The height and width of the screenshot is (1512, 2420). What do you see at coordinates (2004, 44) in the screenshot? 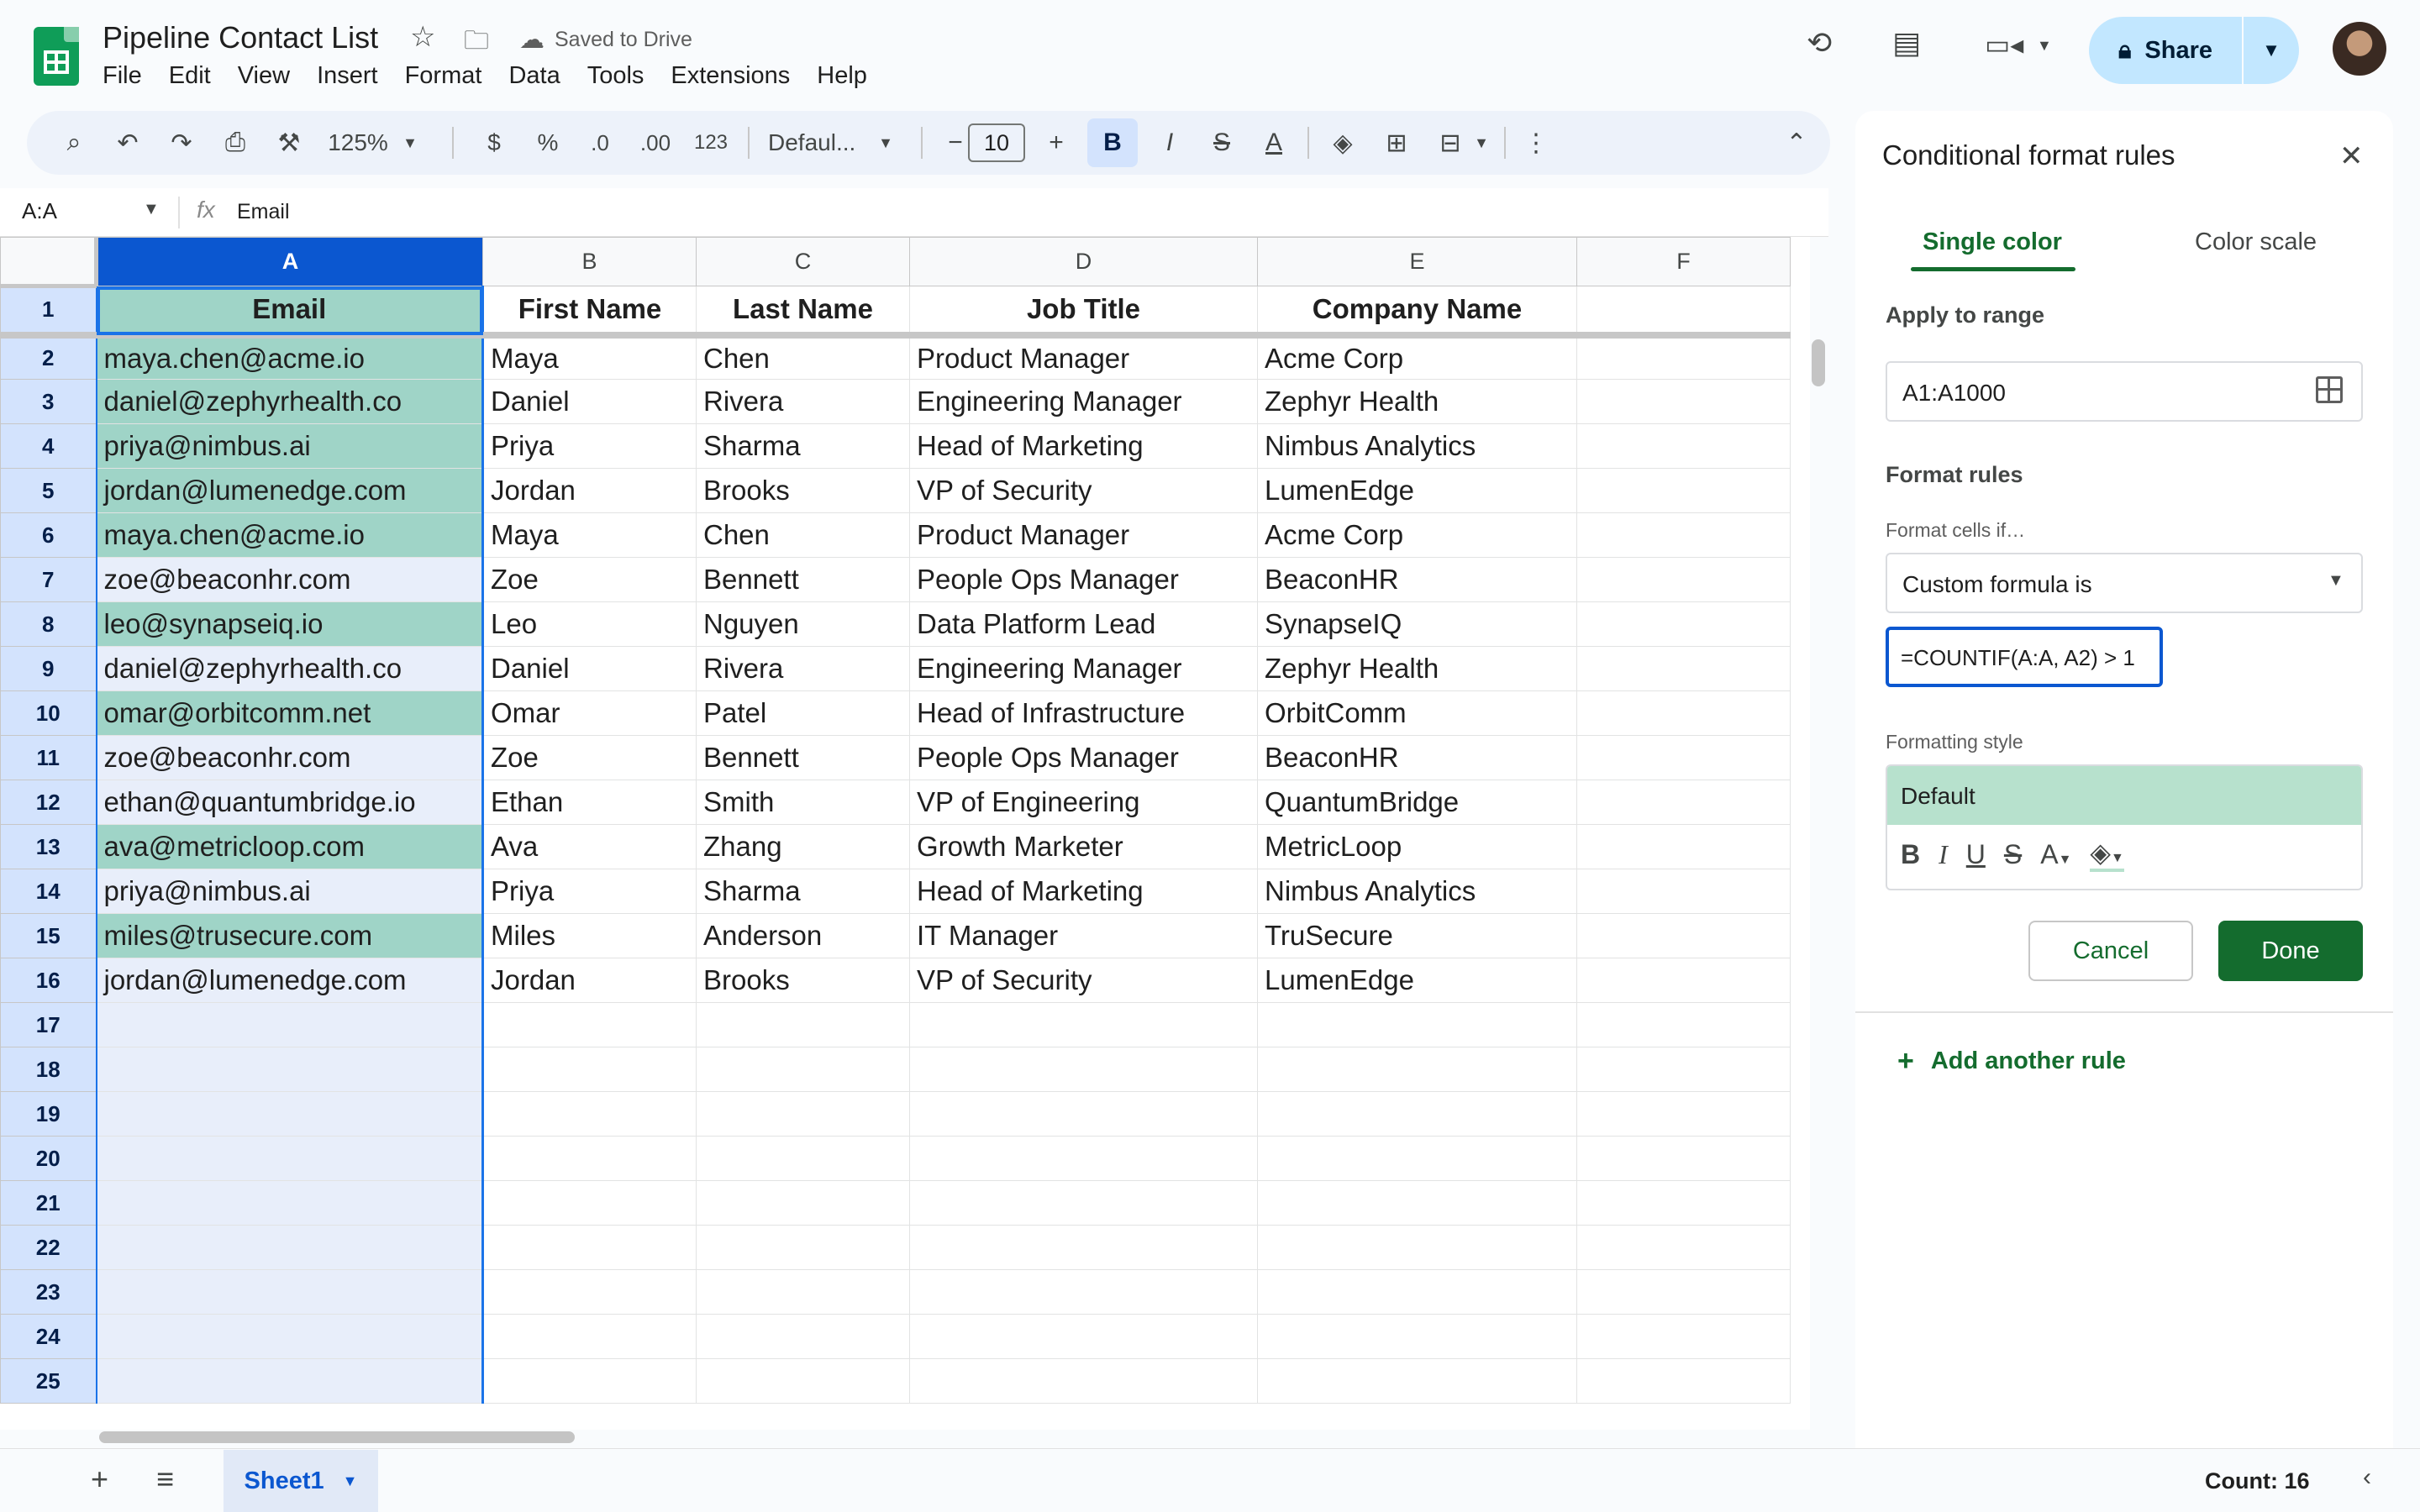
I see `meet-icon: ▭◂` at bounding box center [2004, 44].